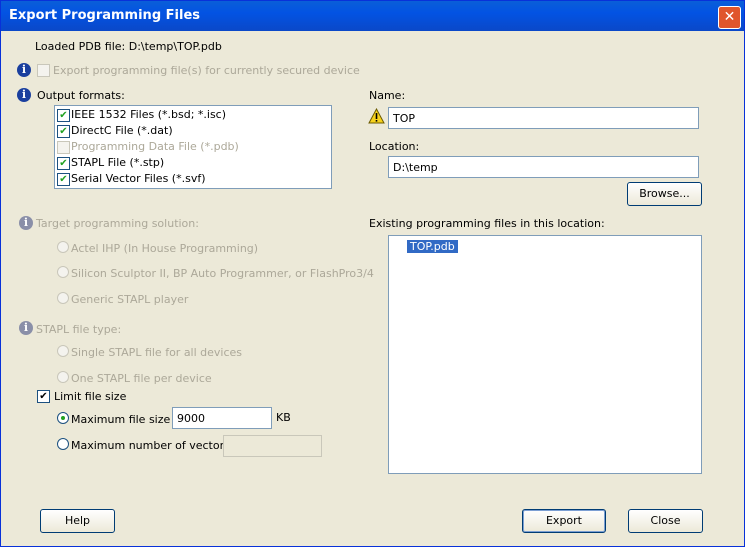 The width and height of the screenshot is (745, 547). I want to click on output-formats-label: Output formats:, so click(81, 95).